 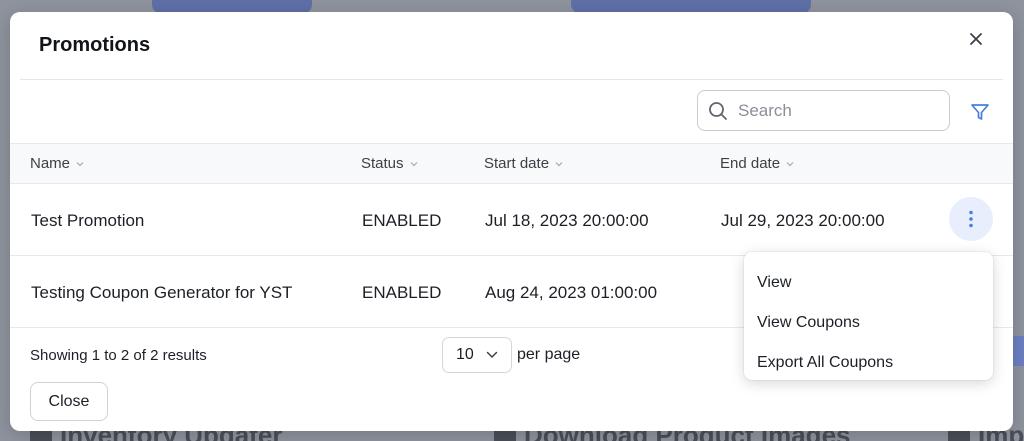 I want to click on column-header-status: Status, so click(x=389, y=163).